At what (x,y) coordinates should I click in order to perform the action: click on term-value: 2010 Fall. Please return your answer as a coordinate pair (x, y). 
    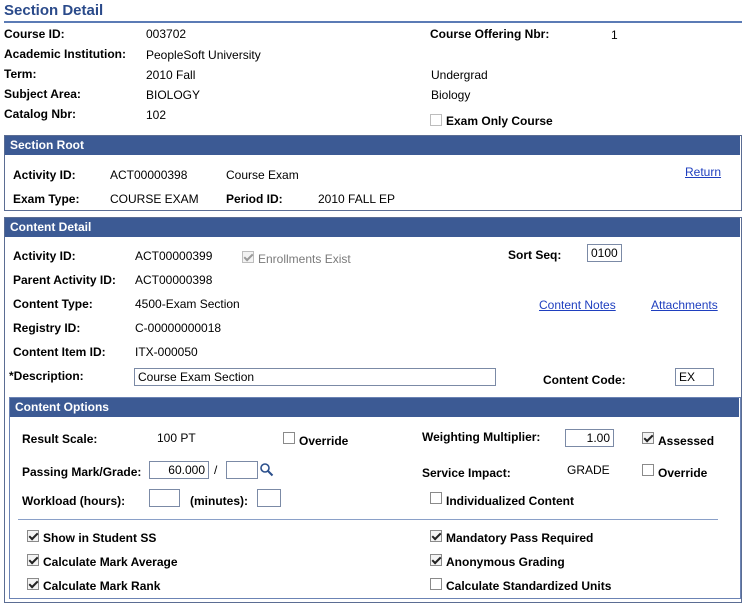
    Looking at the image, I should click on (171, 75).